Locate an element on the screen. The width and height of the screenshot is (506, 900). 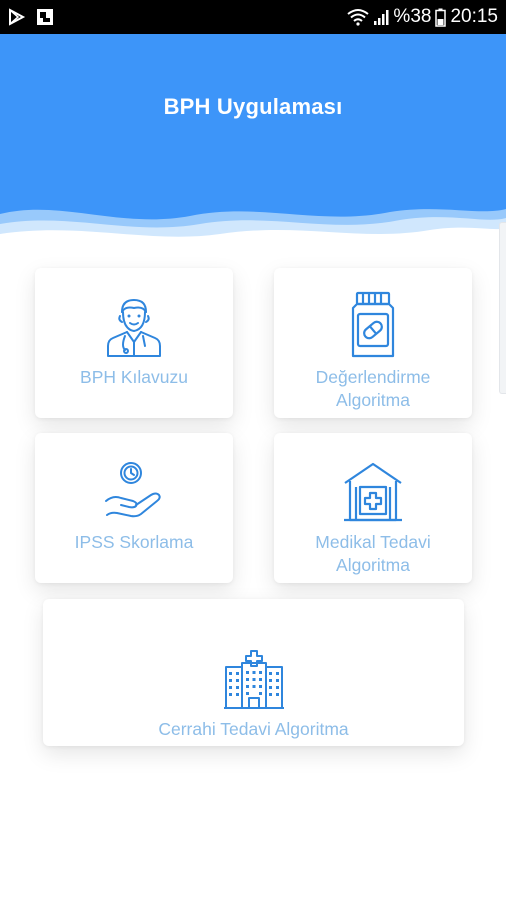
scrollbar is located at coordinates (502, 308).